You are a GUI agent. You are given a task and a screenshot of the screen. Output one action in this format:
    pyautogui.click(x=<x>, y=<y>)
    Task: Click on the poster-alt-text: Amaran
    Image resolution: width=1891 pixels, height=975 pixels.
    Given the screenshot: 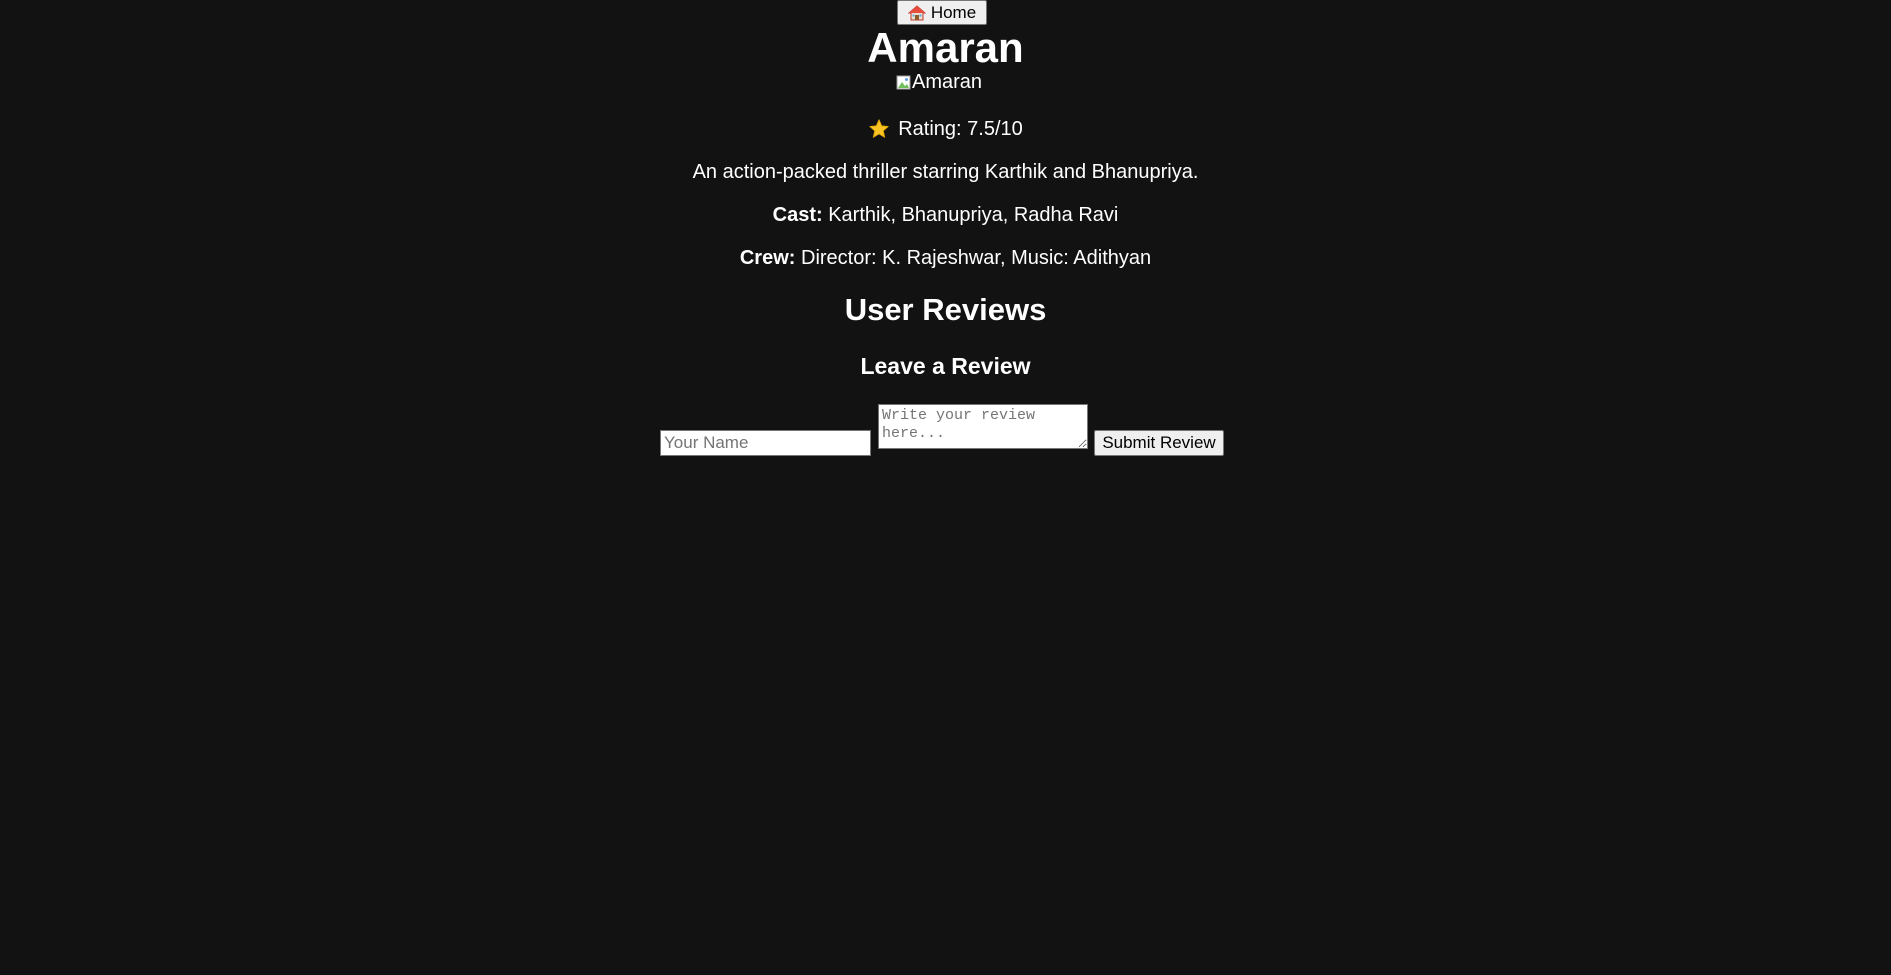 What is the action you would take?
    pyautogui.click(x=947, y=82)
    